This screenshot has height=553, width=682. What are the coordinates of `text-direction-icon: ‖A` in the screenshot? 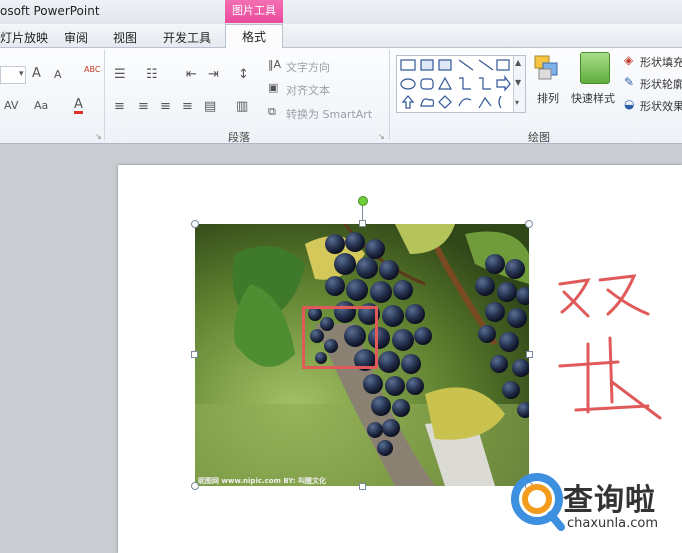 It's located at (275, 64).